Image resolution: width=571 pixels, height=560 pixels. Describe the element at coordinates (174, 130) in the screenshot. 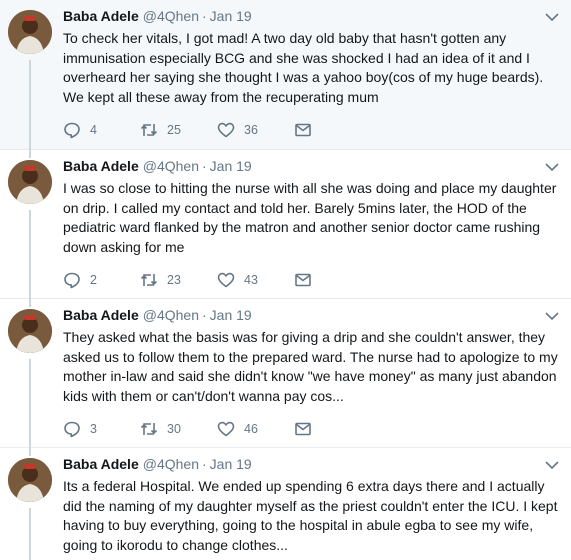

I see `retweet-count: 25` at that location.